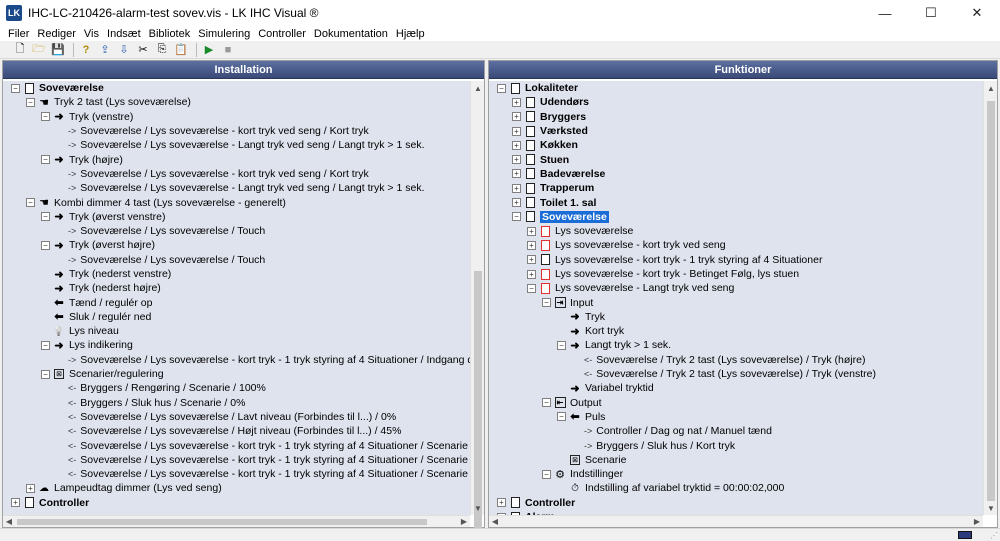 This screenshot has height=541, width=1000. What do you see at coordinates (977, 13) in the screenshot?
I see `close-button: ✕` at bounding box center [977, 13].